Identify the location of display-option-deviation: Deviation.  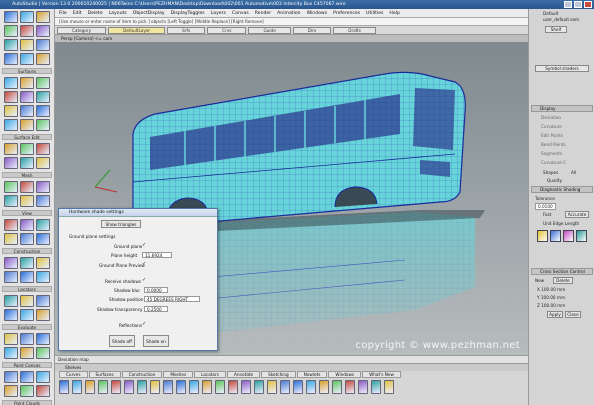
(551, 117).